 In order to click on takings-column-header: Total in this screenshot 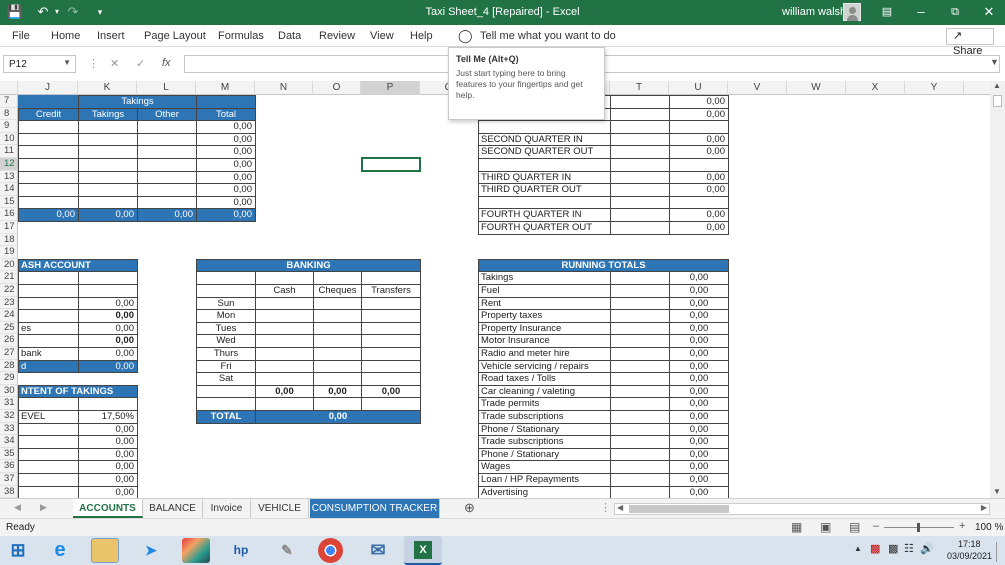, I will do `click(226, 114)`.